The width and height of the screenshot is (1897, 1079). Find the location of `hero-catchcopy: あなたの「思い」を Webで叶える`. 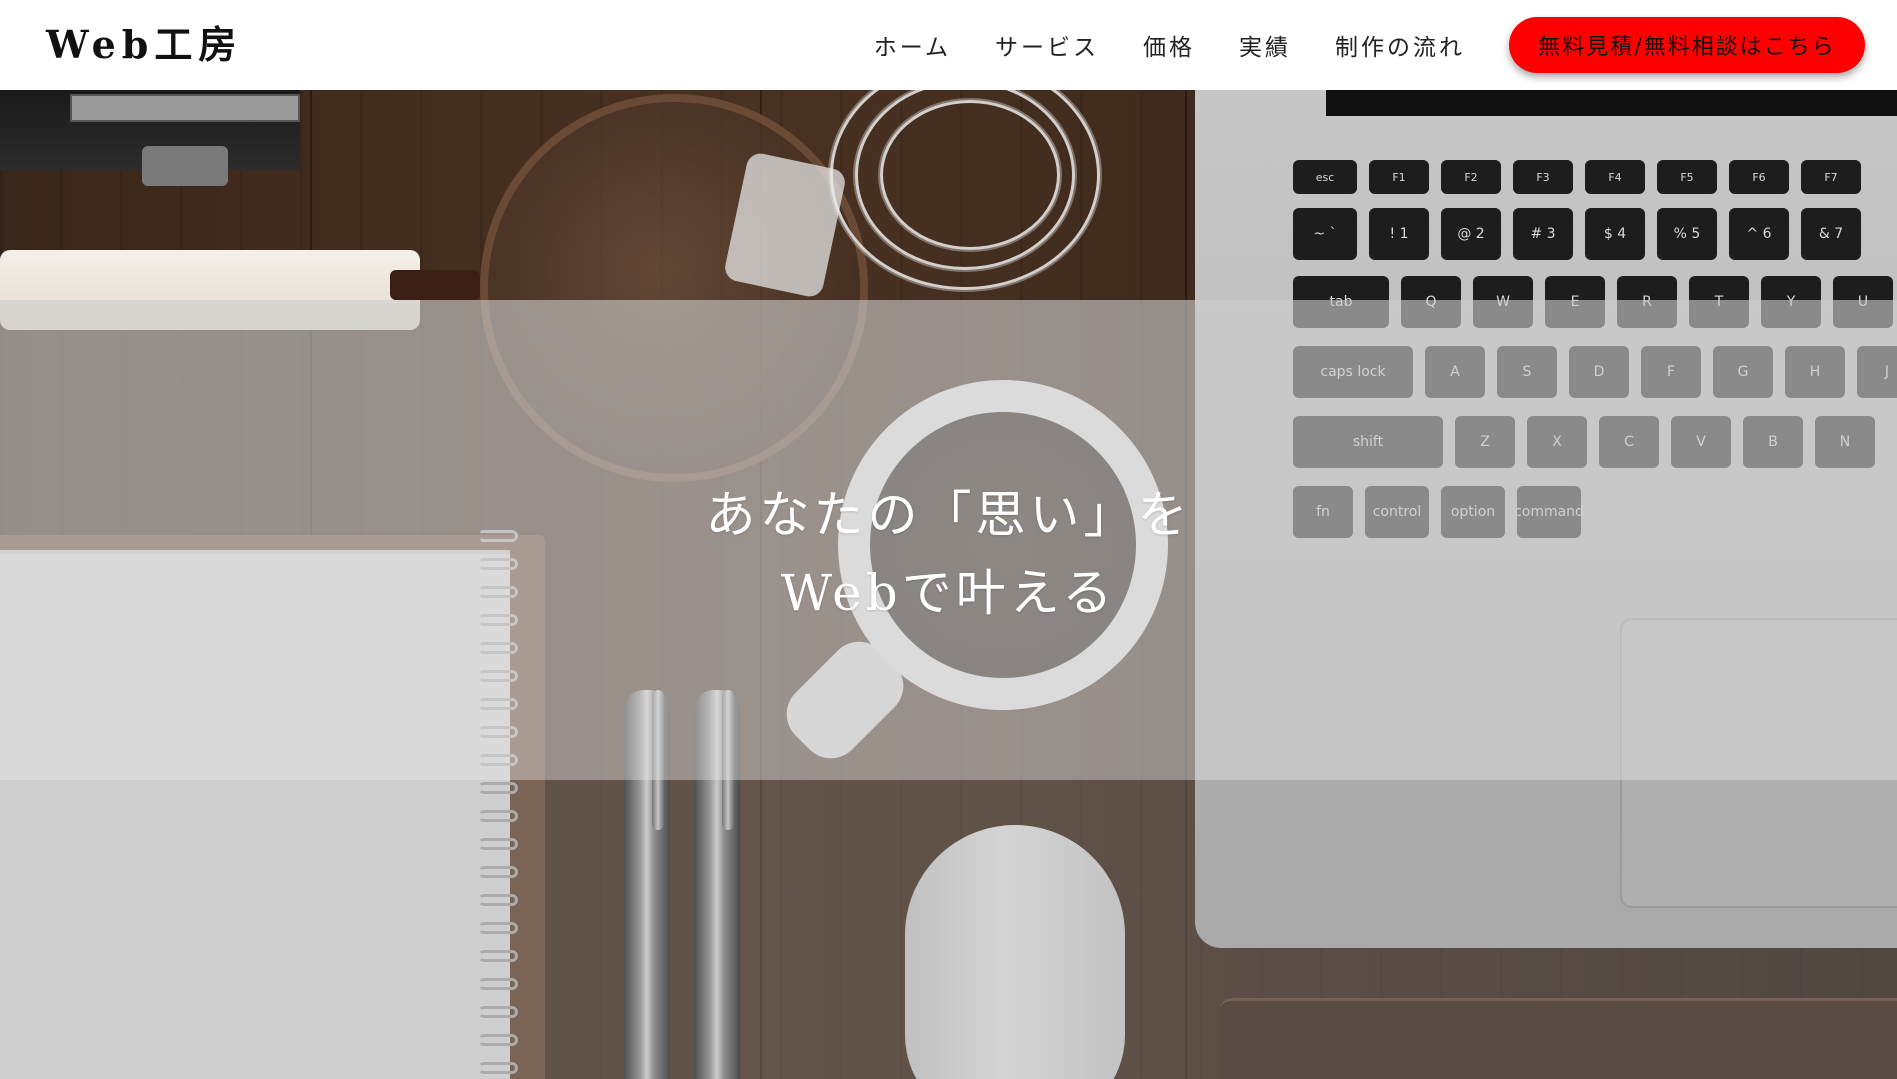

hero-catchcopy: あなたの「思い」を Webで叶える is located at coordinates (948, 554).